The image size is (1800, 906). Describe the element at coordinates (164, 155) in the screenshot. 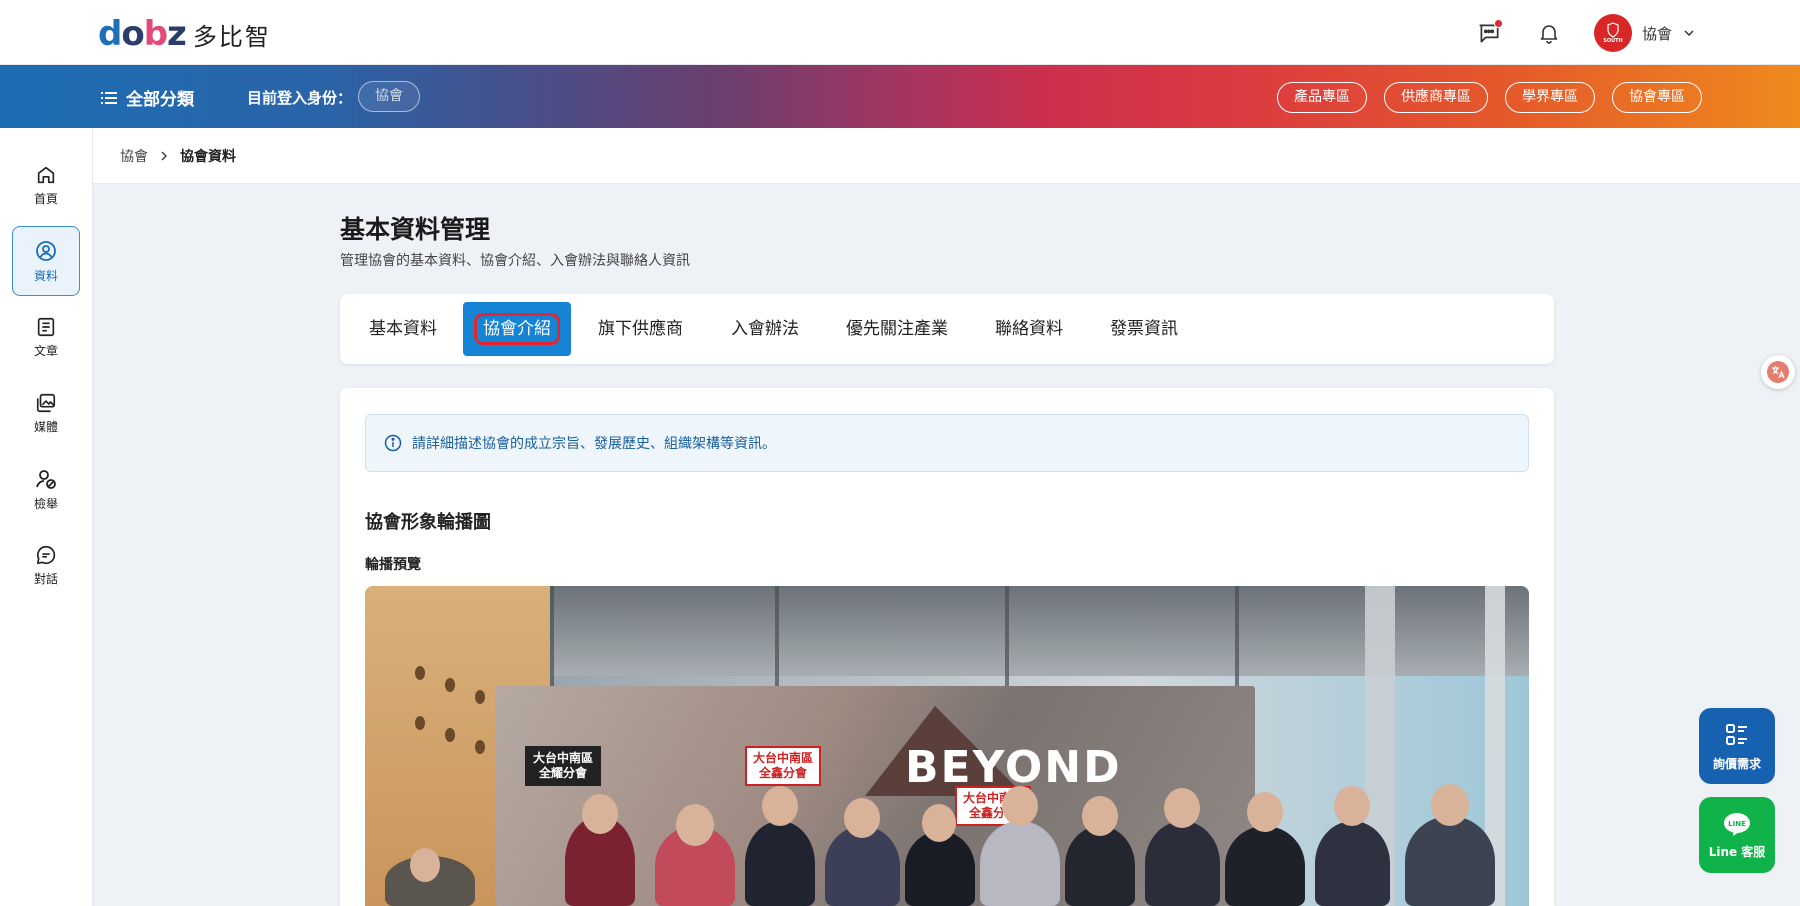

I see `chevron-right-icon` at that location.